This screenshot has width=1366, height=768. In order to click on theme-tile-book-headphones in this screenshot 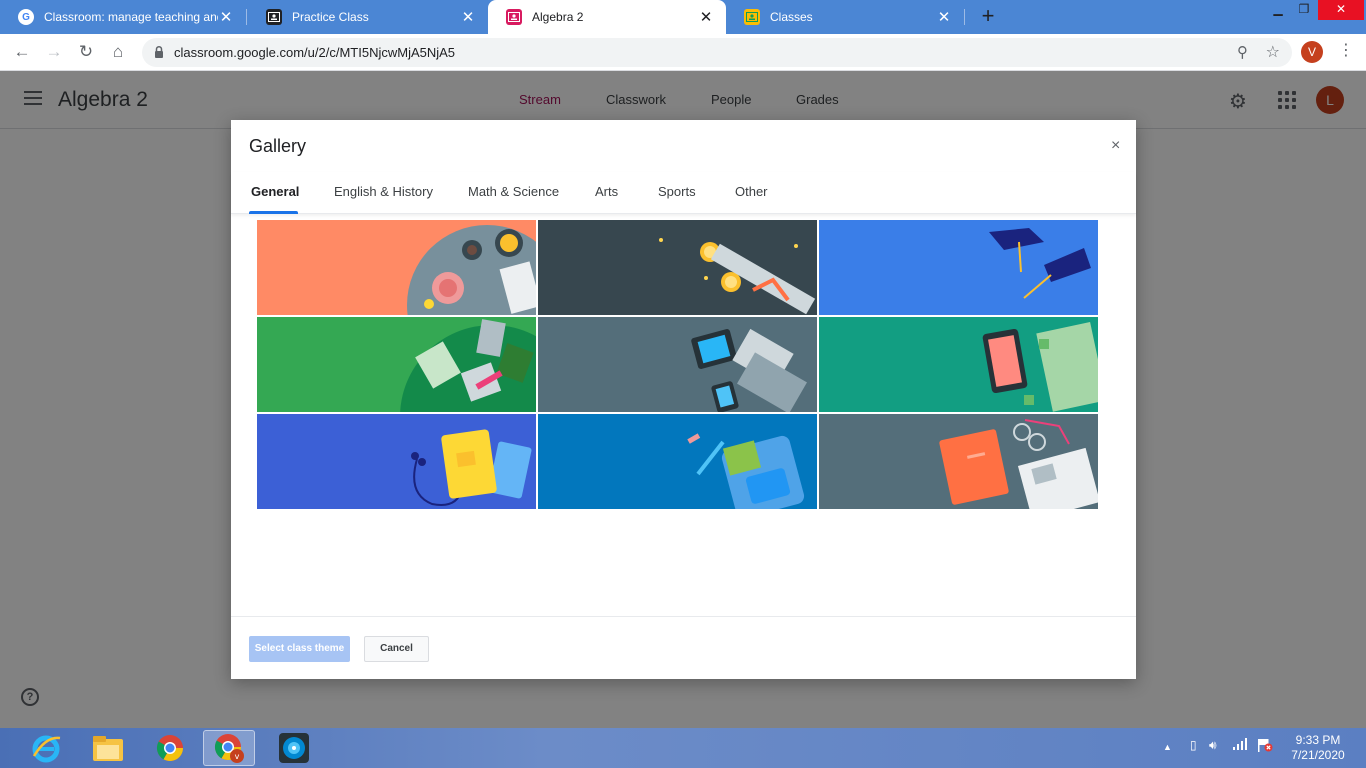, I will do `click(396, 461)`.